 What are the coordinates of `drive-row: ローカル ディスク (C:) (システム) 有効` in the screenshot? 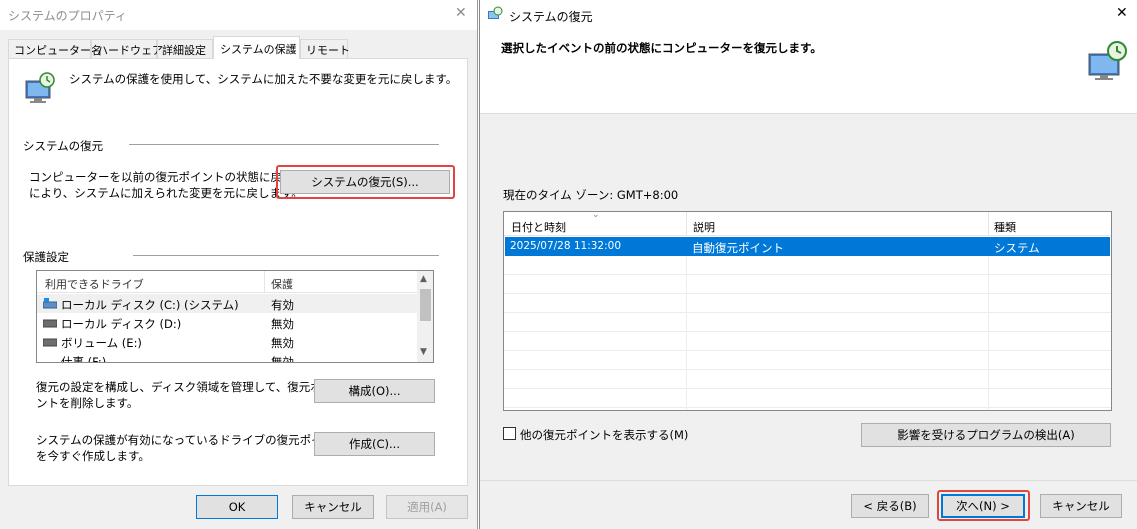 It's located at (227, 303).